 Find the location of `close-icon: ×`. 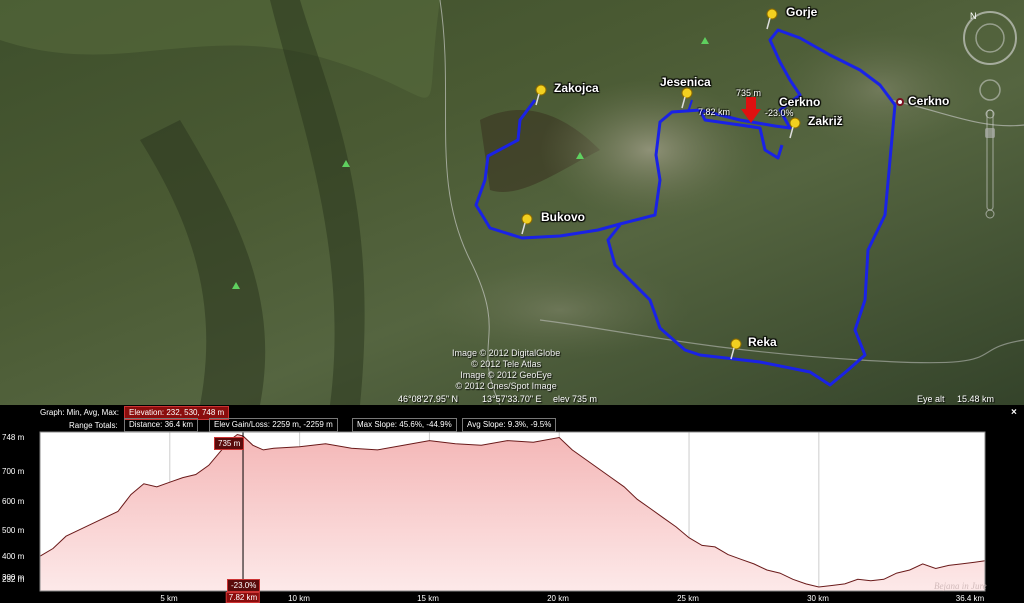

close-icon: × is located at coordinates (1014, 412).